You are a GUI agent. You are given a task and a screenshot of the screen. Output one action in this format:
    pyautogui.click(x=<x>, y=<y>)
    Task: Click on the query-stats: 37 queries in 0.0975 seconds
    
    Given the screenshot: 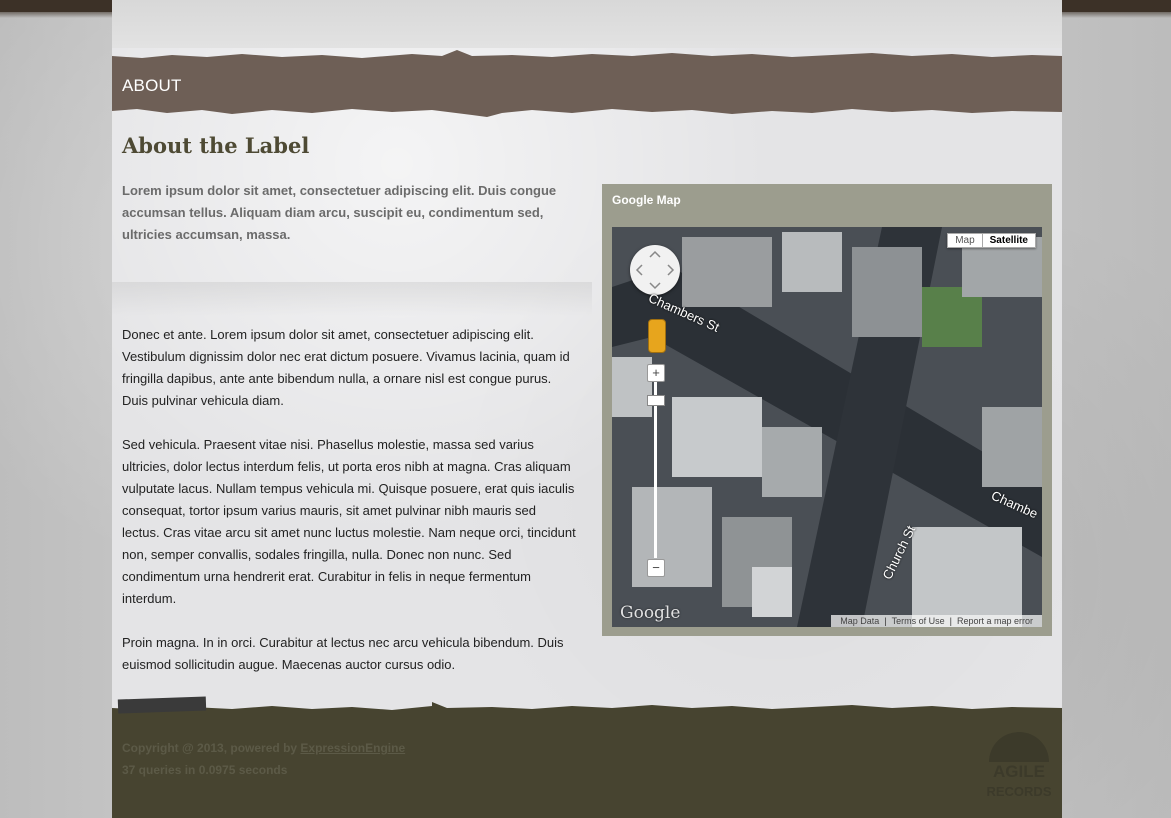 What is the action you would take?
    pyautogui.click(x=205, y=770)
    